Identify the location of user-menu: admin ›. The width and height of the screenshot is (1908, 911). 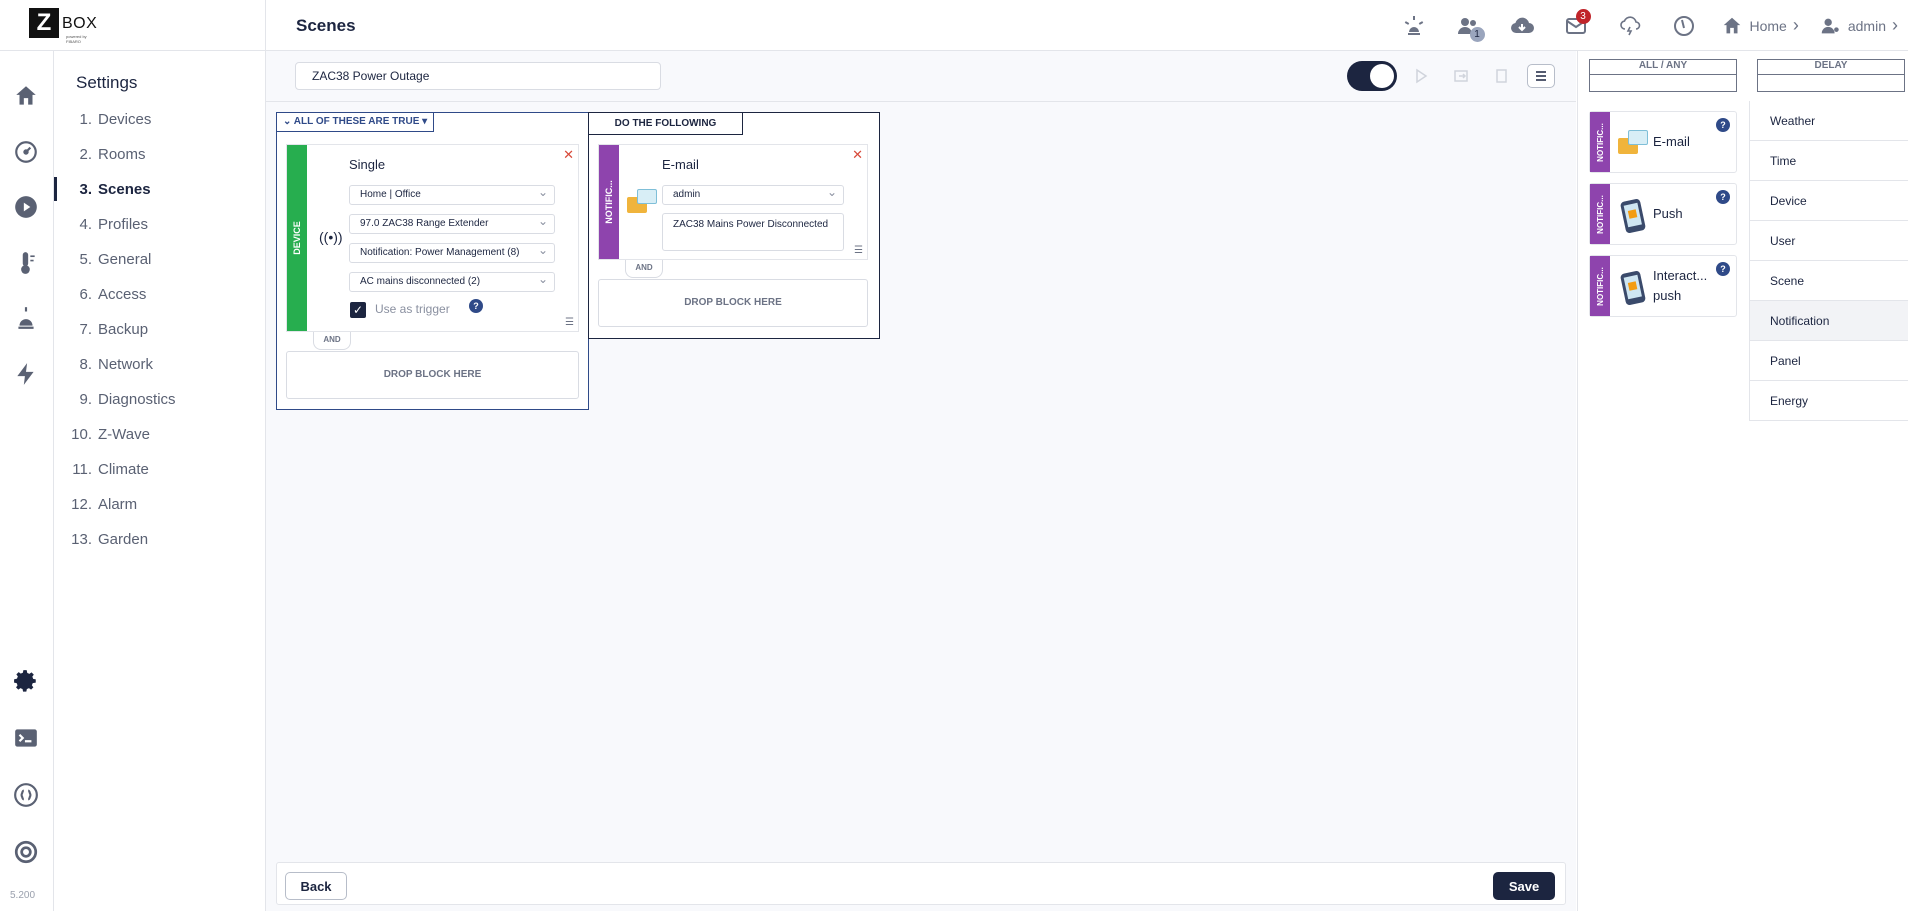
(1858, 25).